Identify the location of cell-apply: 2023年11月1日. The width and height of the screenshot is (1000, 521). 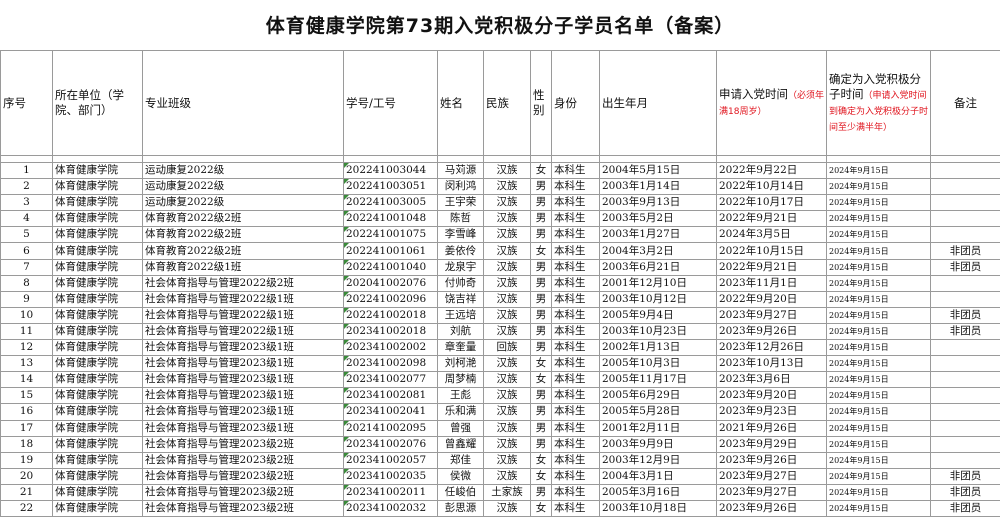
(771, 283).